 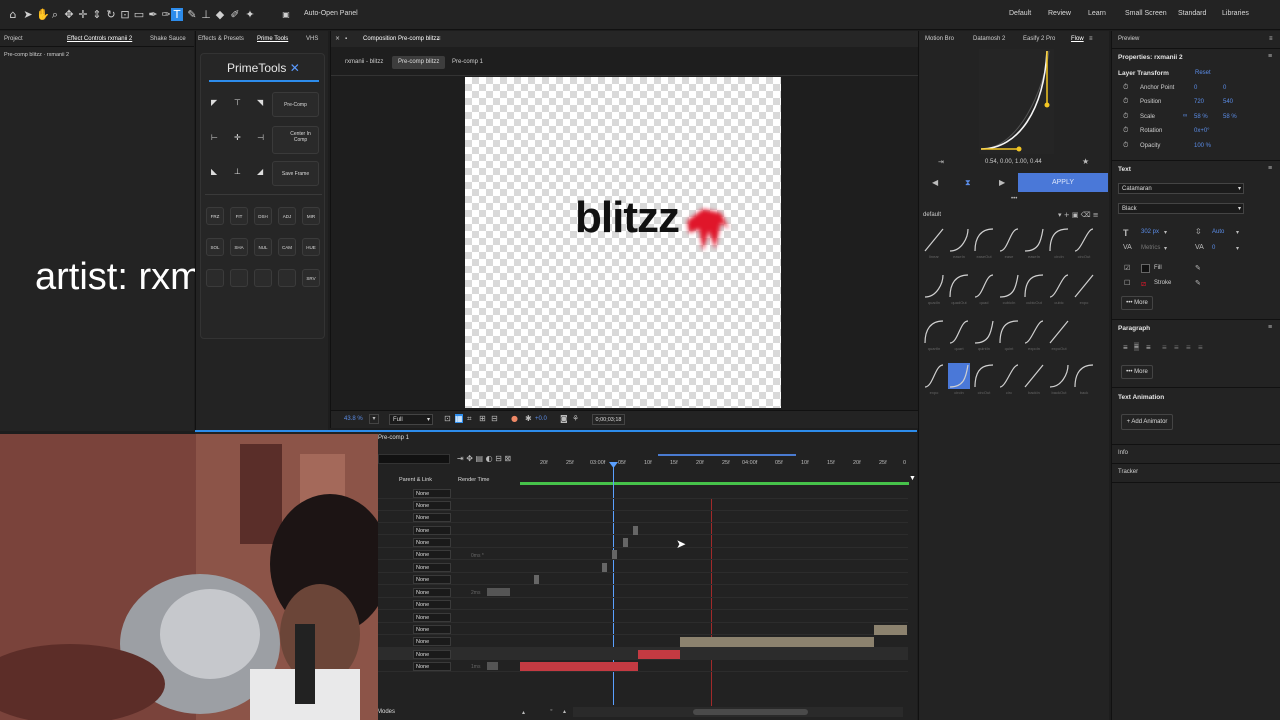 What do you see at coordinates (1091, 39) in the screenshot?
I see `flow-menu-icon: ≡` at bounding box center [1091, 39].